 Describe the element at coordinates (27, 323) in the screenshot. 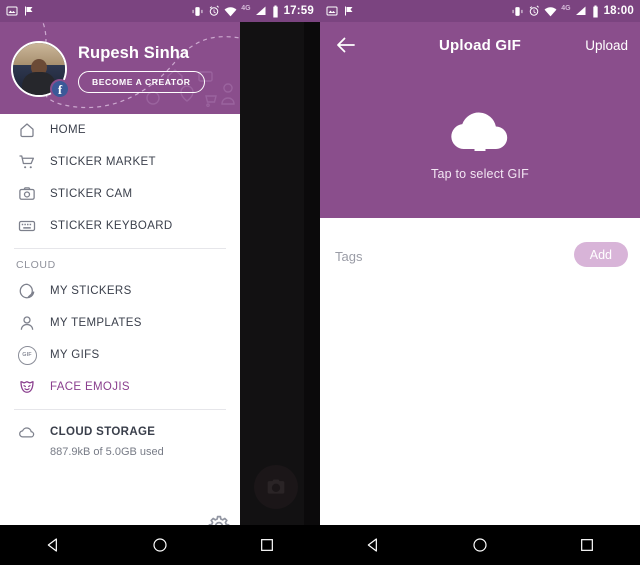

I see `person-icon` at that location.